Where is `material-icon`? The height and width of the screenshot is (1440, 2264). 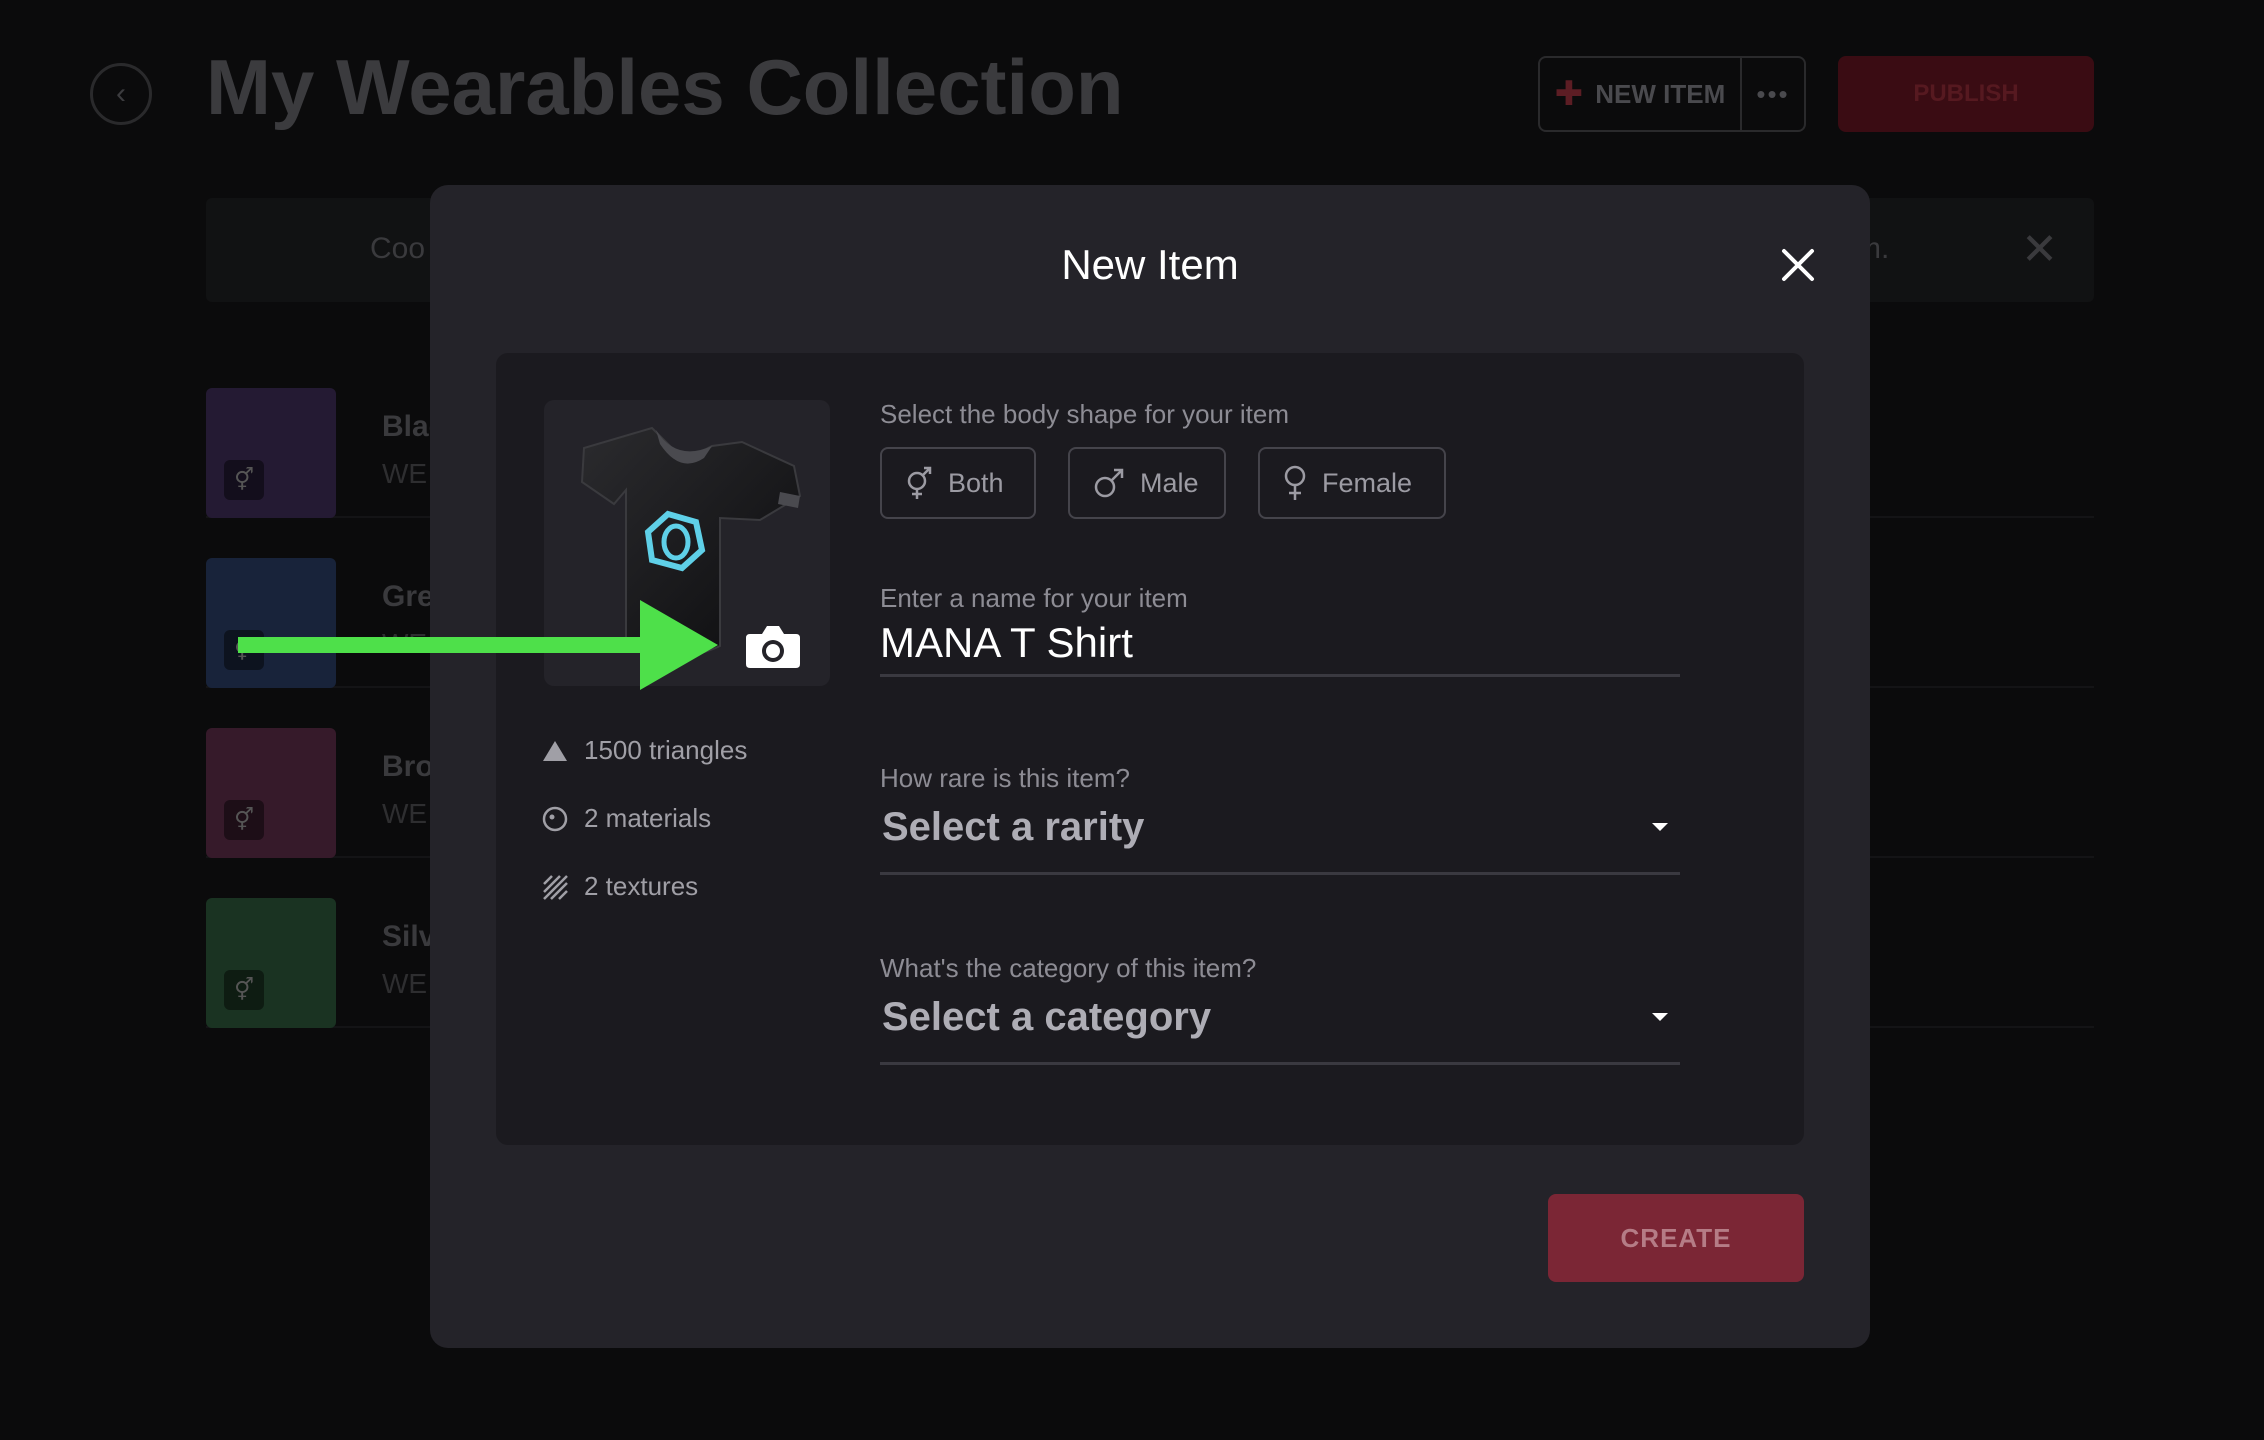
material-icon is located at coordinates (555, 818).